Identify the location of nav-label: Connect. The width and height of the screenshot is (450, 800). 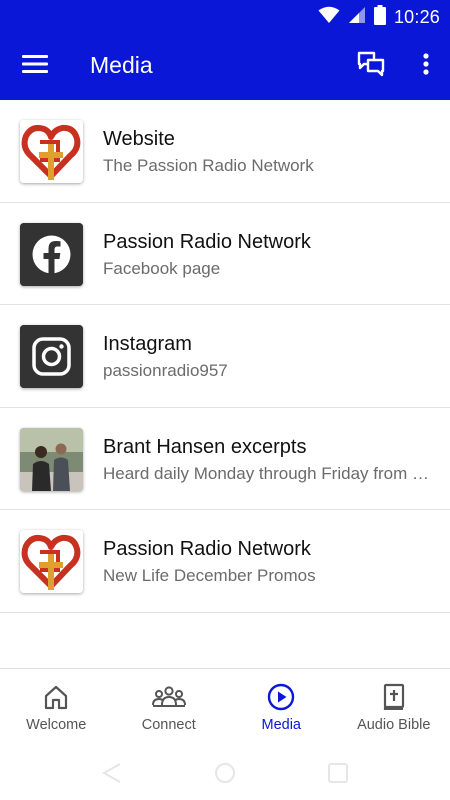
(168, 725).